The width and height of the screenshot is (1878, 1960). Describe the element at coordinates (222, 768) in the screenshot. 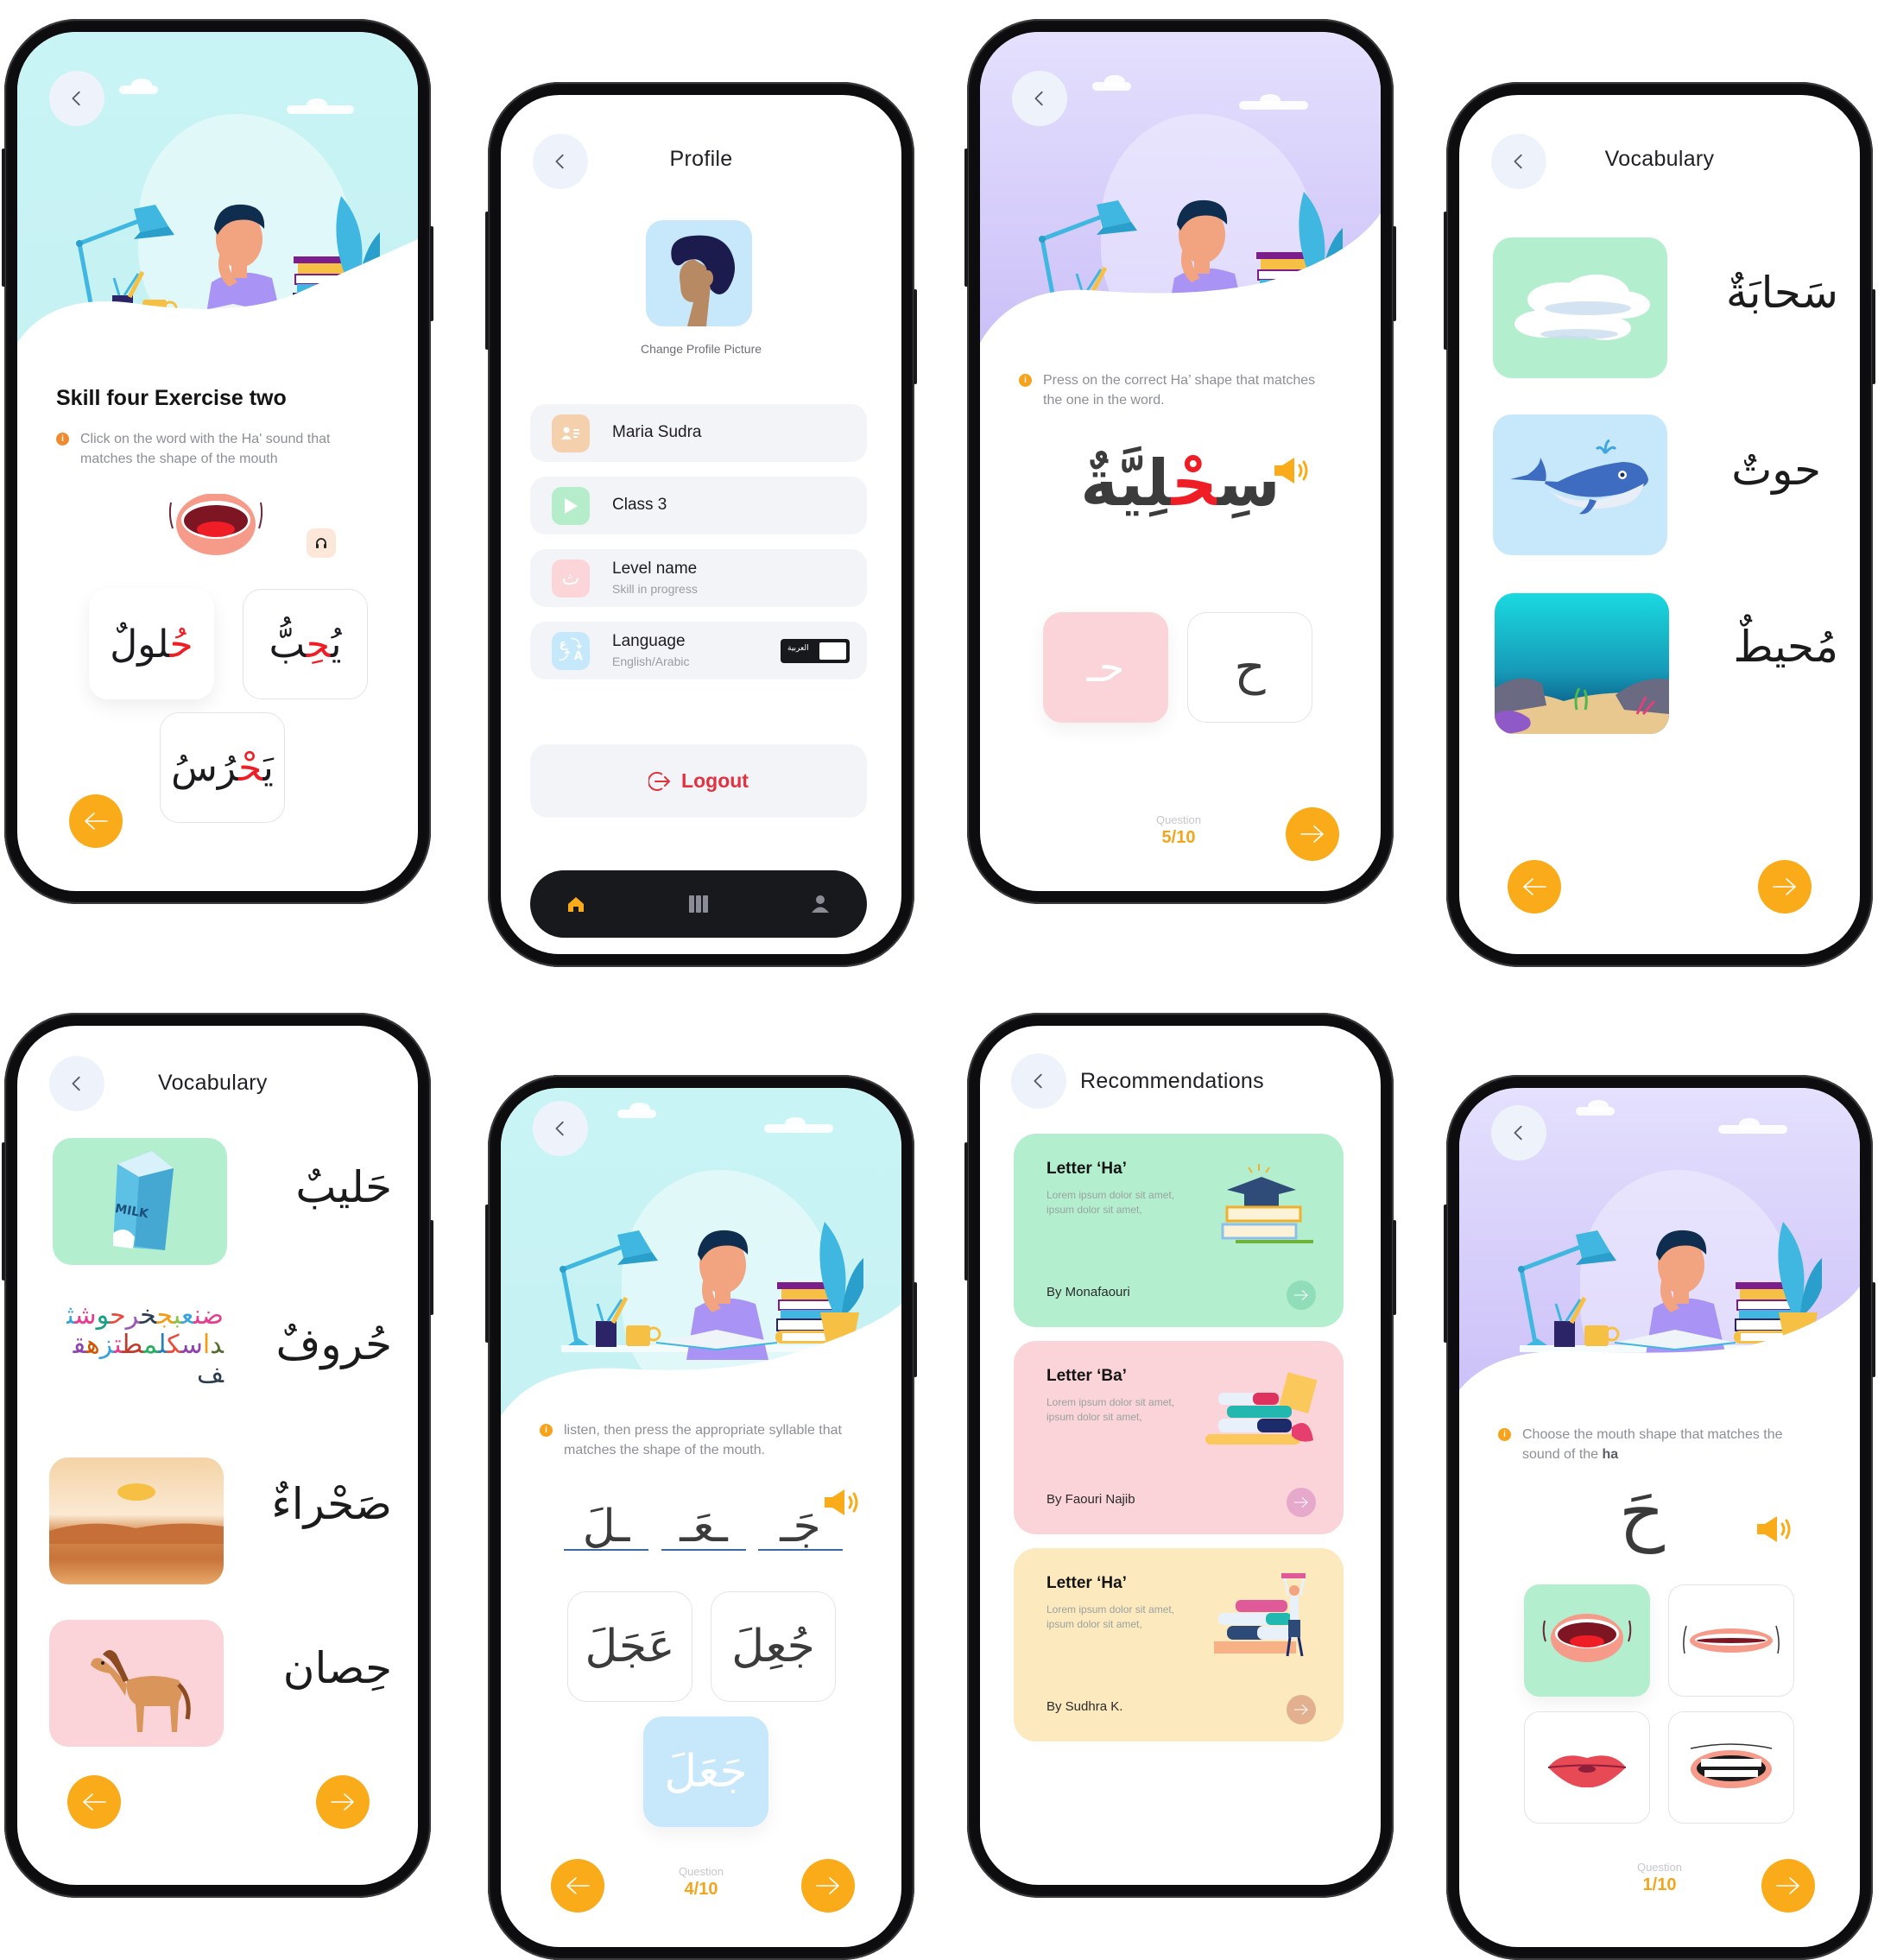

I see `word-card: يَحْرُسُ` at that location.